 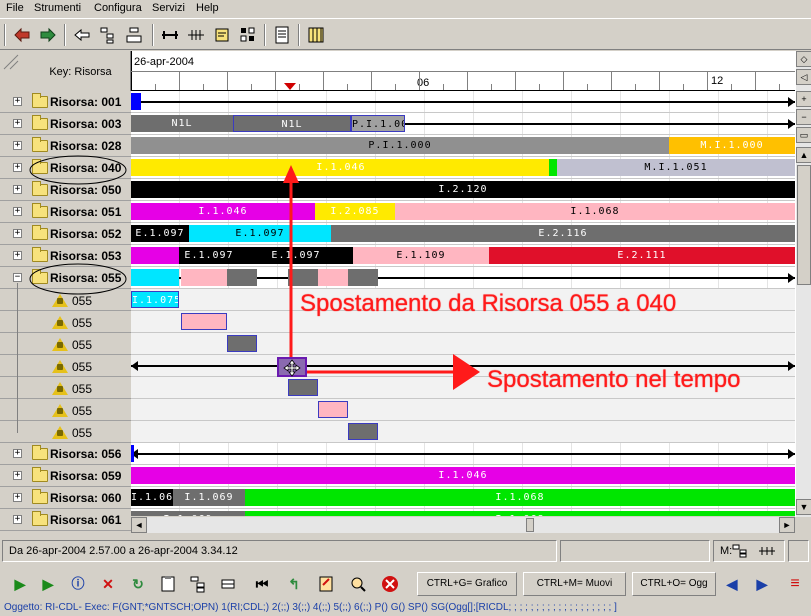 What do you see at coordinates (326, 584) in the screenshot?
I see `edit-document-icon` at bounding box center [326, 584].